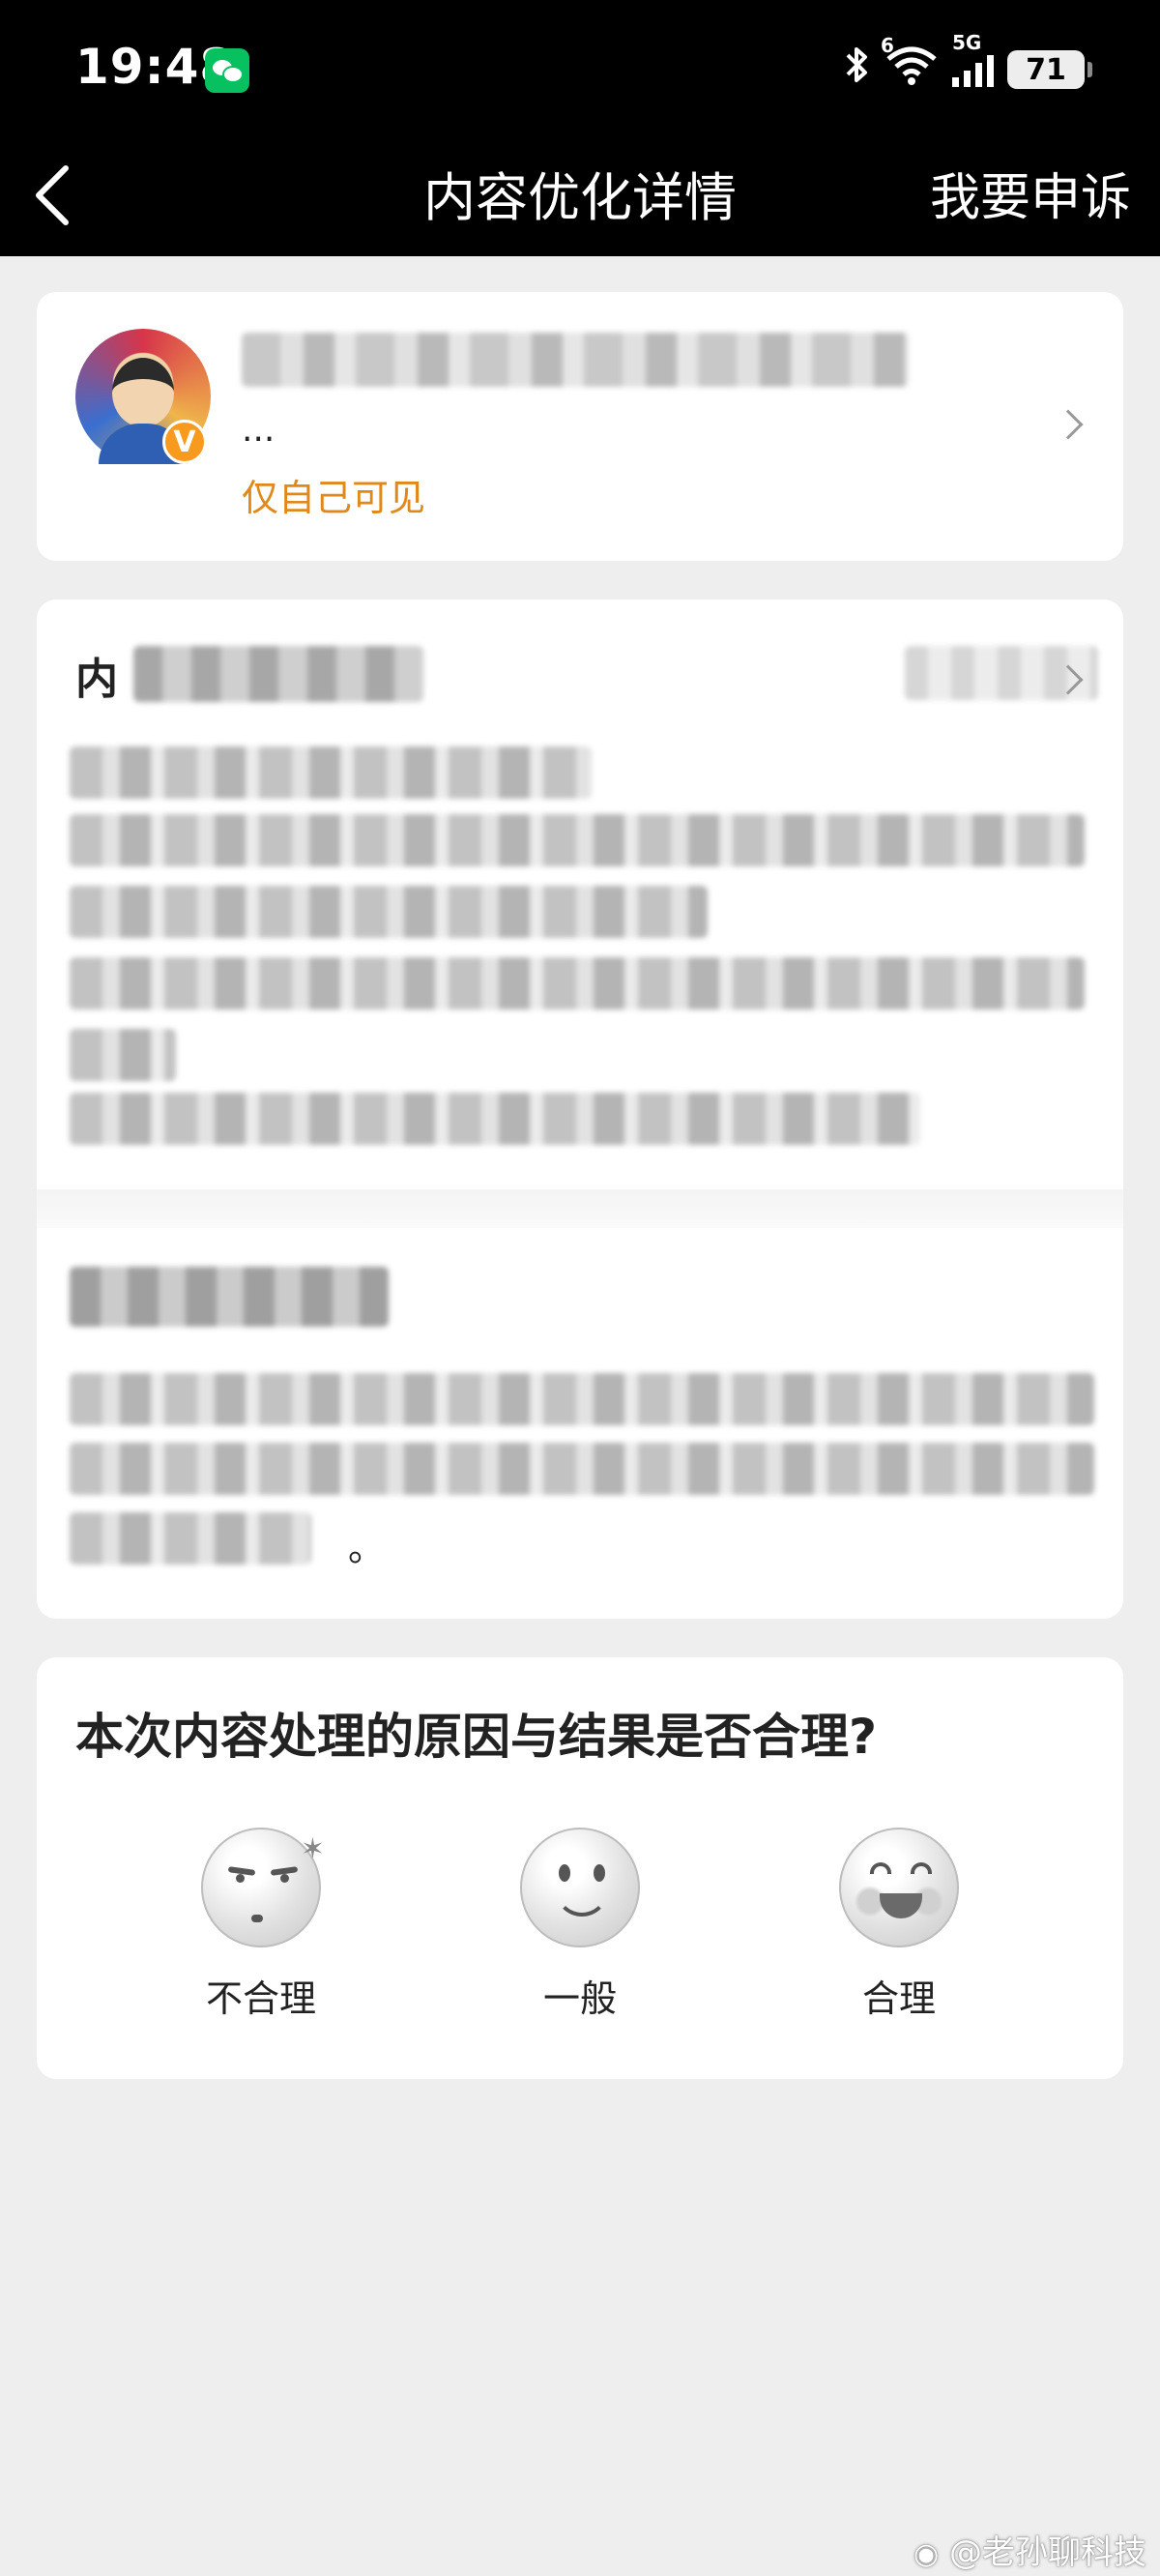 Image resolution: width=1160 pixels, height=2576 pixels. Describe the element at coordinates (1068, 424) in the screenshot. I see `chevron-right-icon` at that location.